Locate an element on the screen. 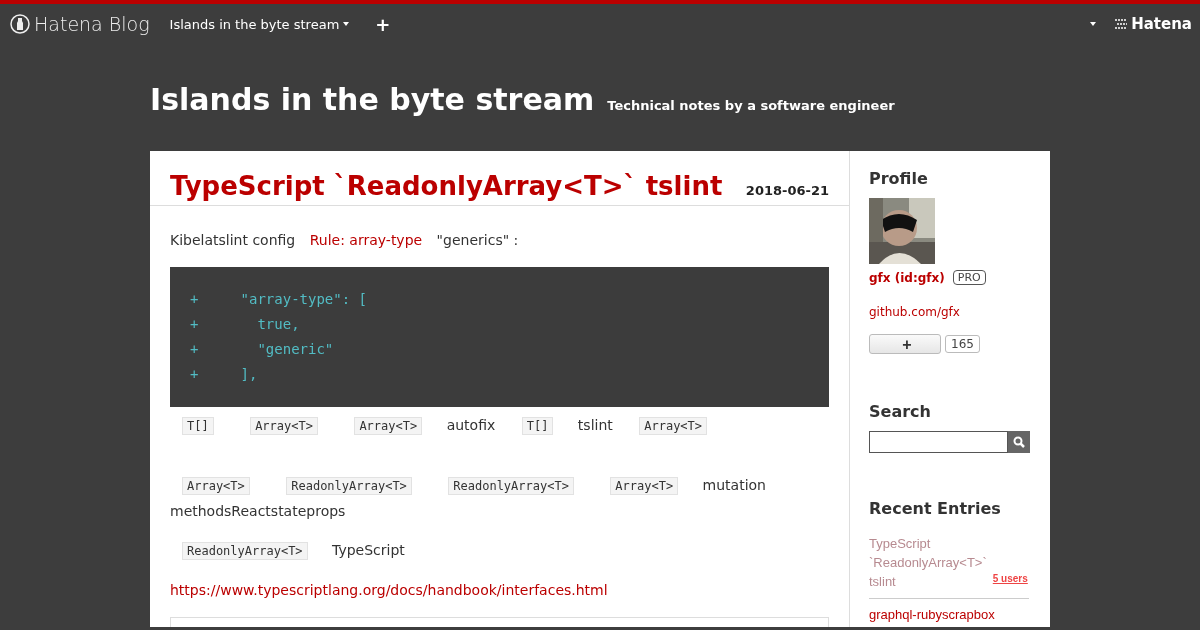 This screenshot has width=1200, height=630. body-text: "generics" : is located at coordinates (477, 240).